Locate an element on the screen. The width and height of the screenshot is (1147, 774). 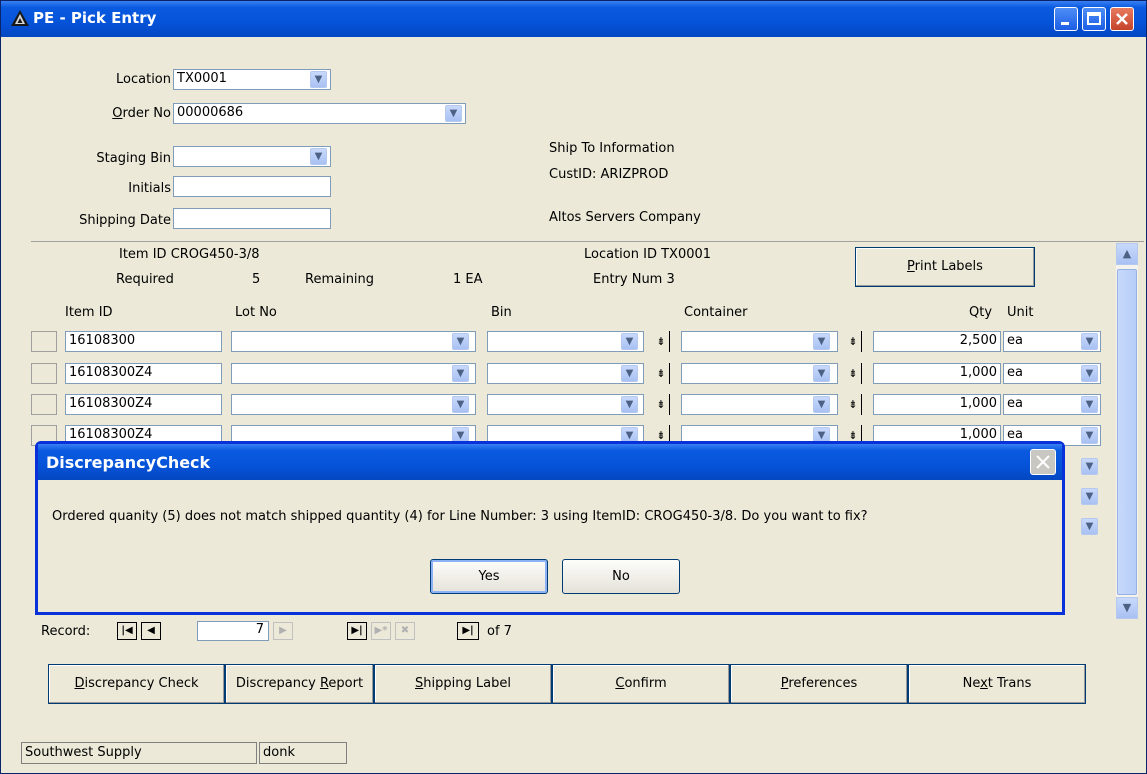
scroll-up-icon: ▲ is located at coordinates (1127, 254).